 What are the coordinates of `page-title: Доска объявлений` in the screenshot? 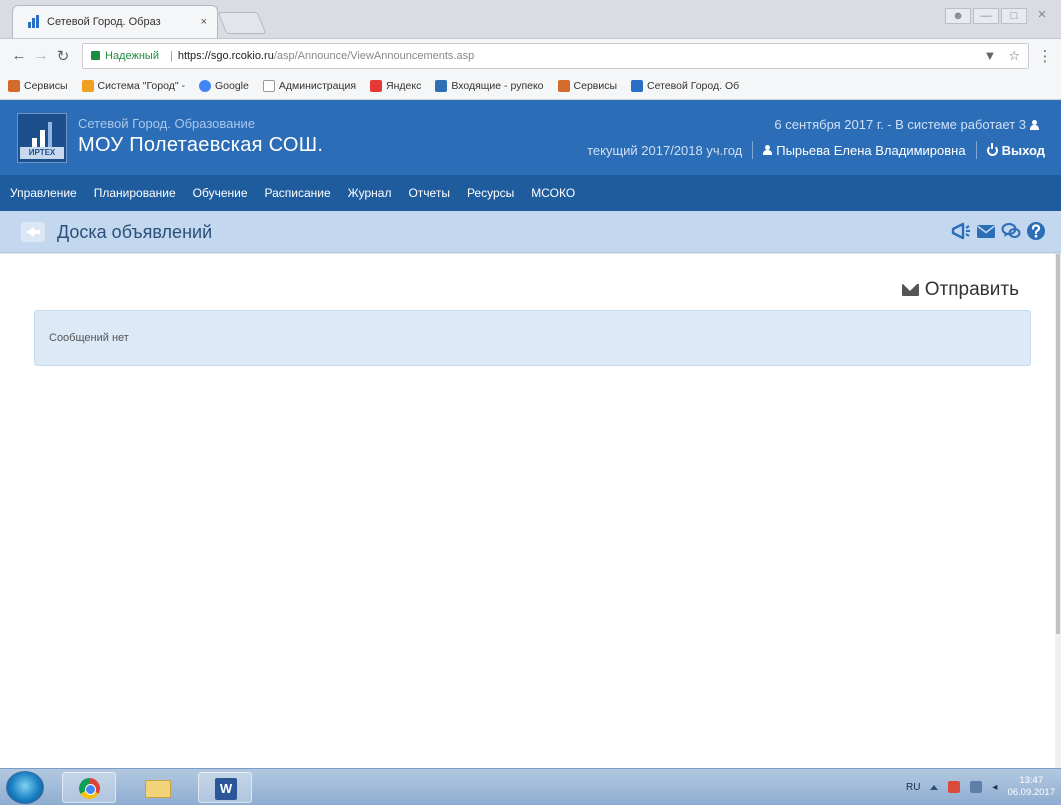 It's located at (135, 232).